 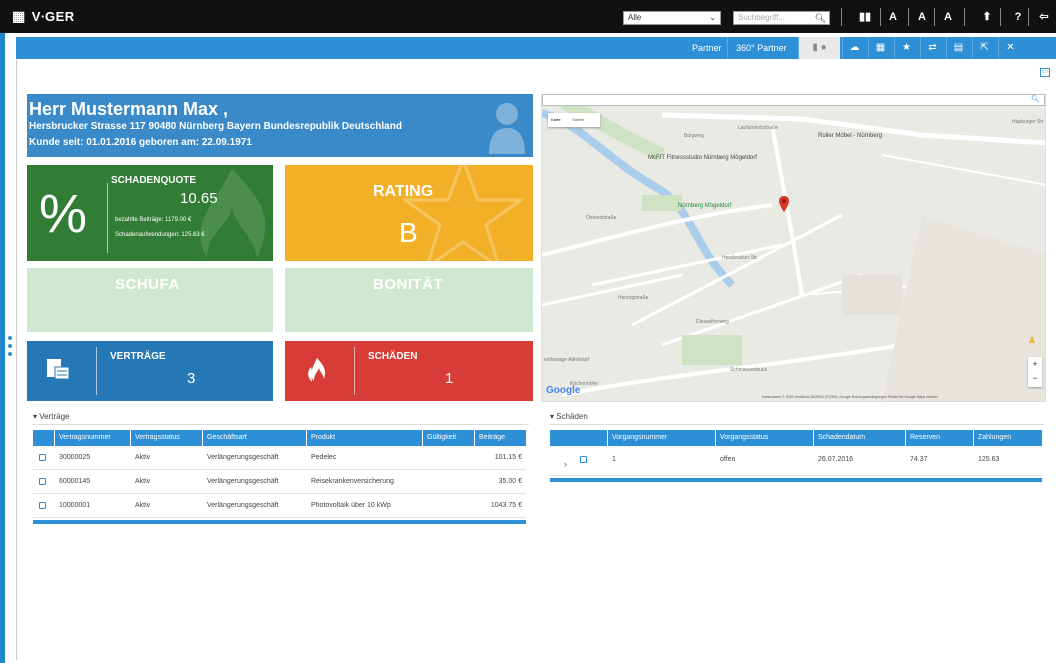 I want to click on map-search-input: 🔍︎, so click(x=793, y=100).